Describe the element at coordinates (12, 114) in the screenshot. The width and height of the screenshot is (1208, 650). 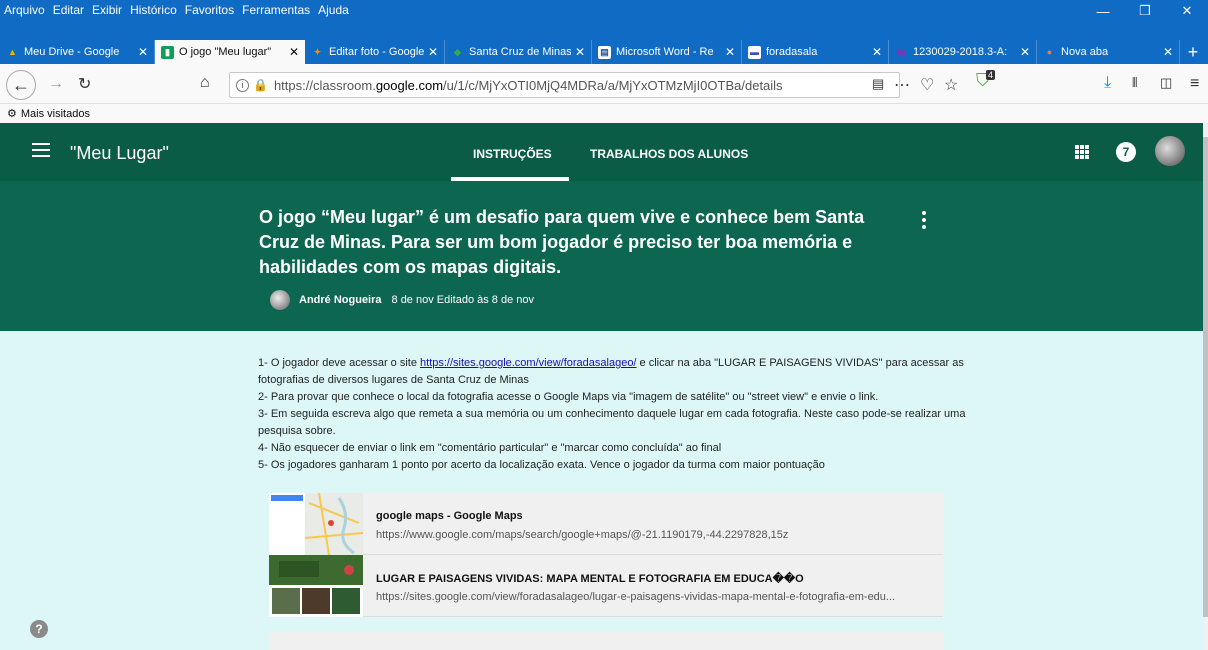
I see `gear-icon: ⚙` at that location.